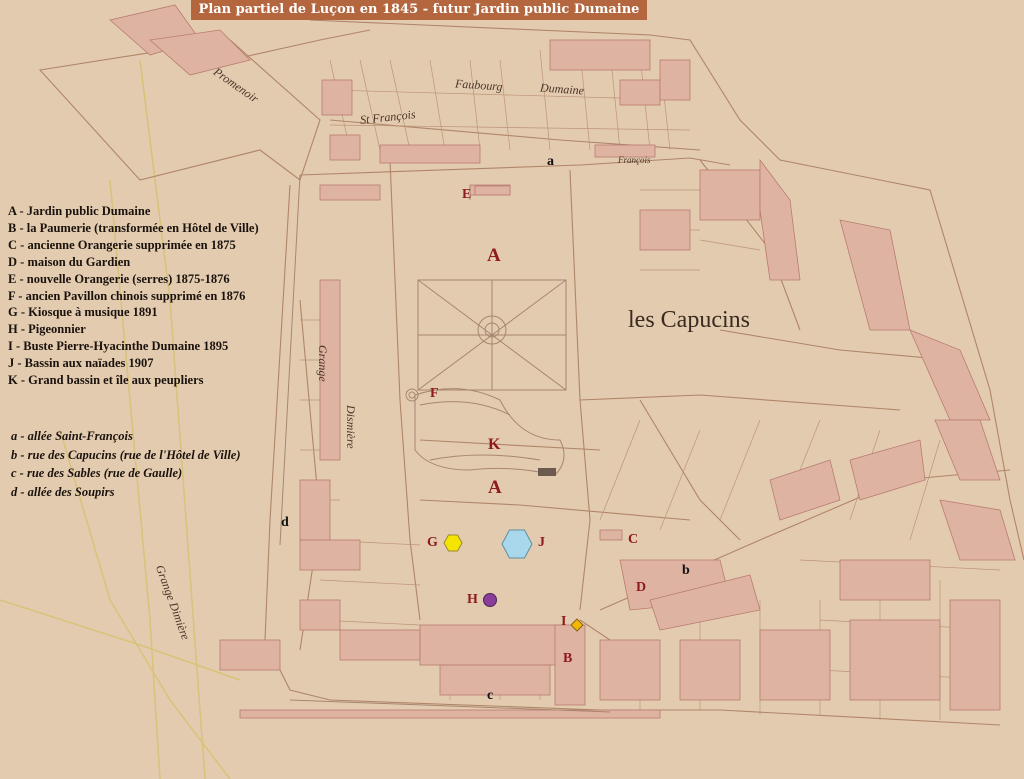 This screenshot has width=1024, height=779. I want to click on legend-item-c-lower: c - rue des Sables (rue de Gaulle), so click(97, 473).